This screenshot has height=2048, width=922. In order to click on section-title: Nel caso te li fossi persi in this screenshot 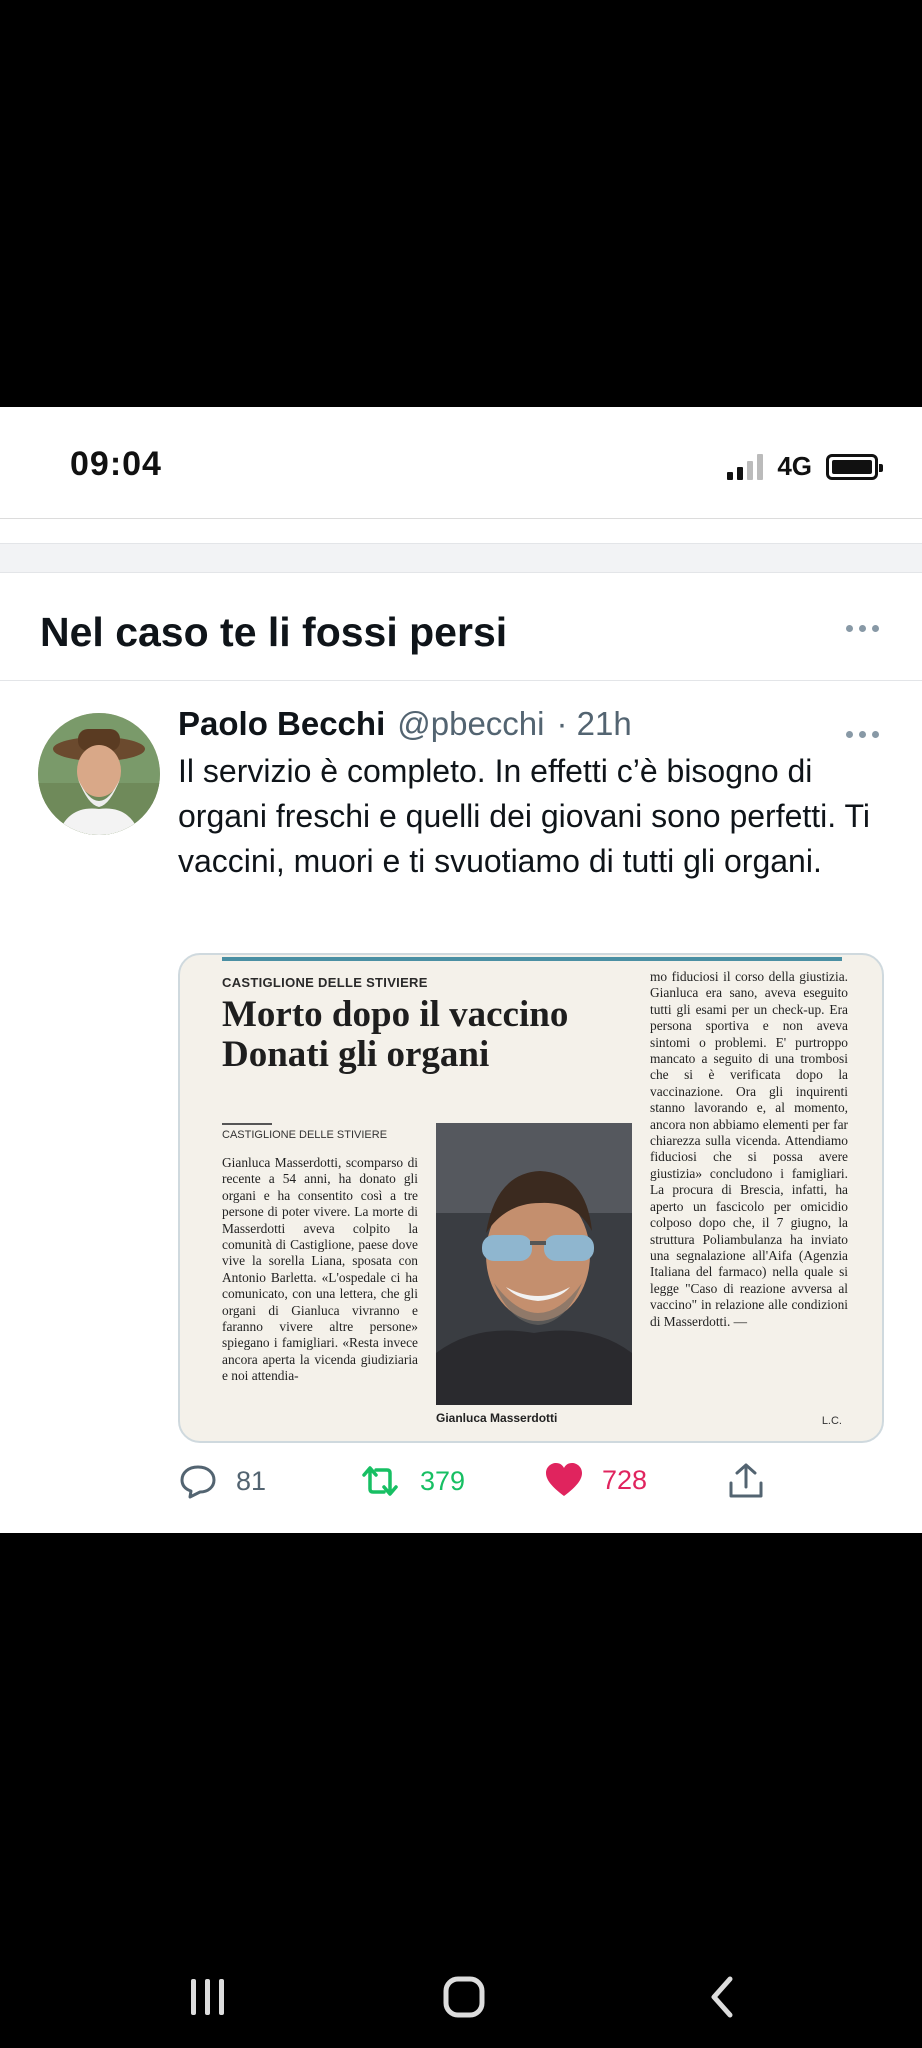, I will do `click(274, 632)`.